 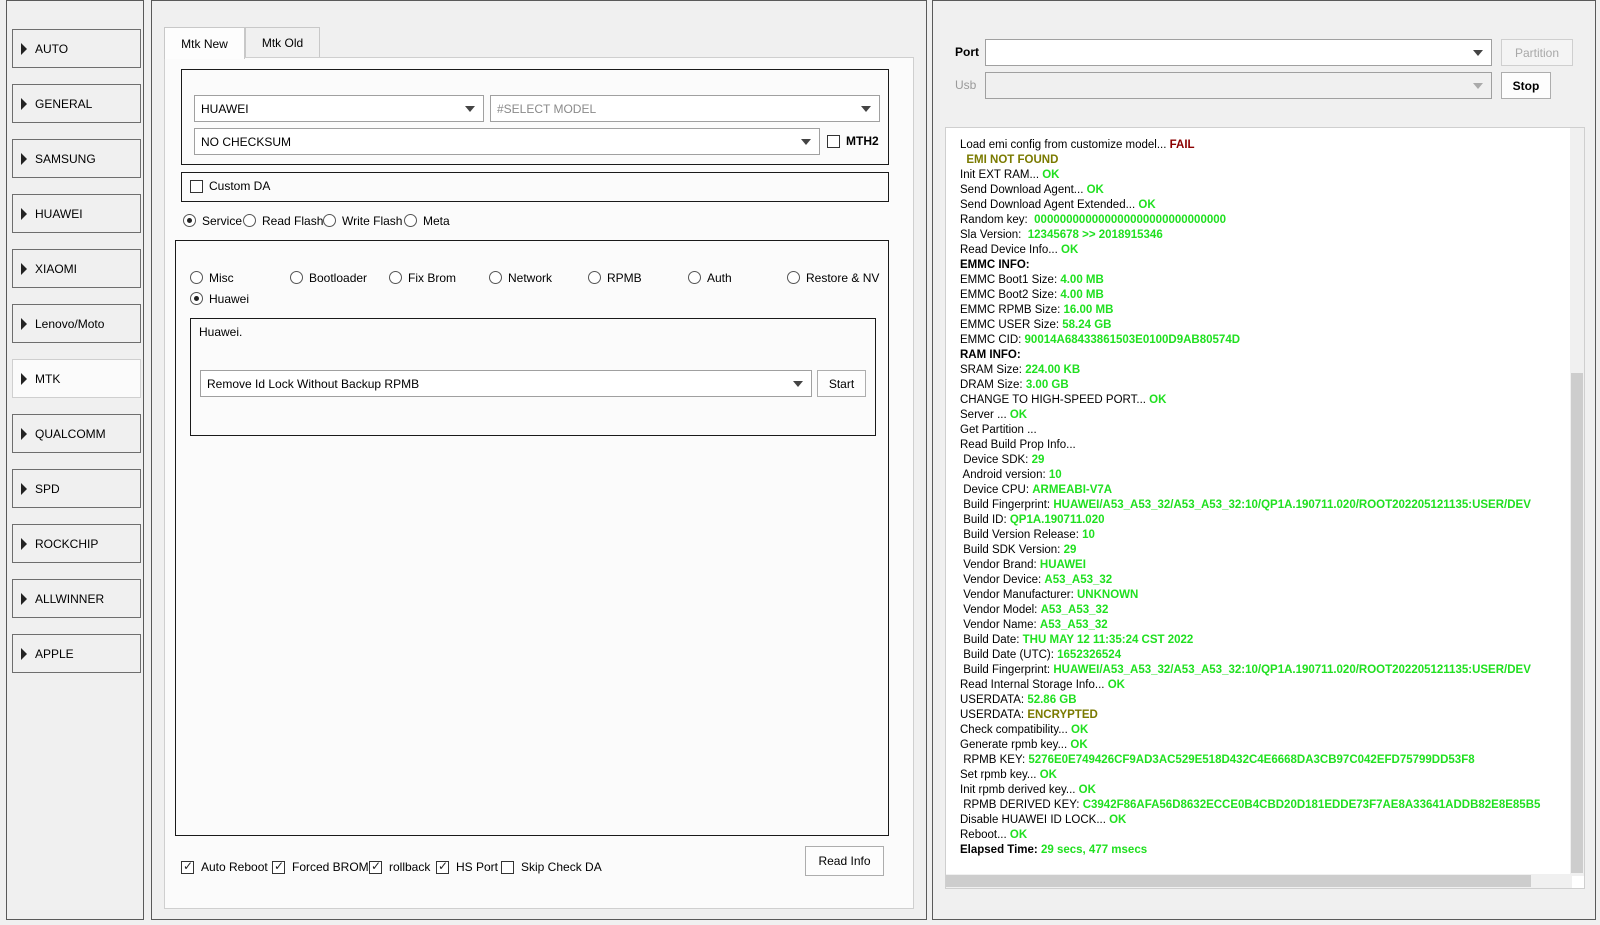 What do you see at coordinates (967, 52) in the screenshot?
I see `port-label: Port` at bounding box center [967, 52].